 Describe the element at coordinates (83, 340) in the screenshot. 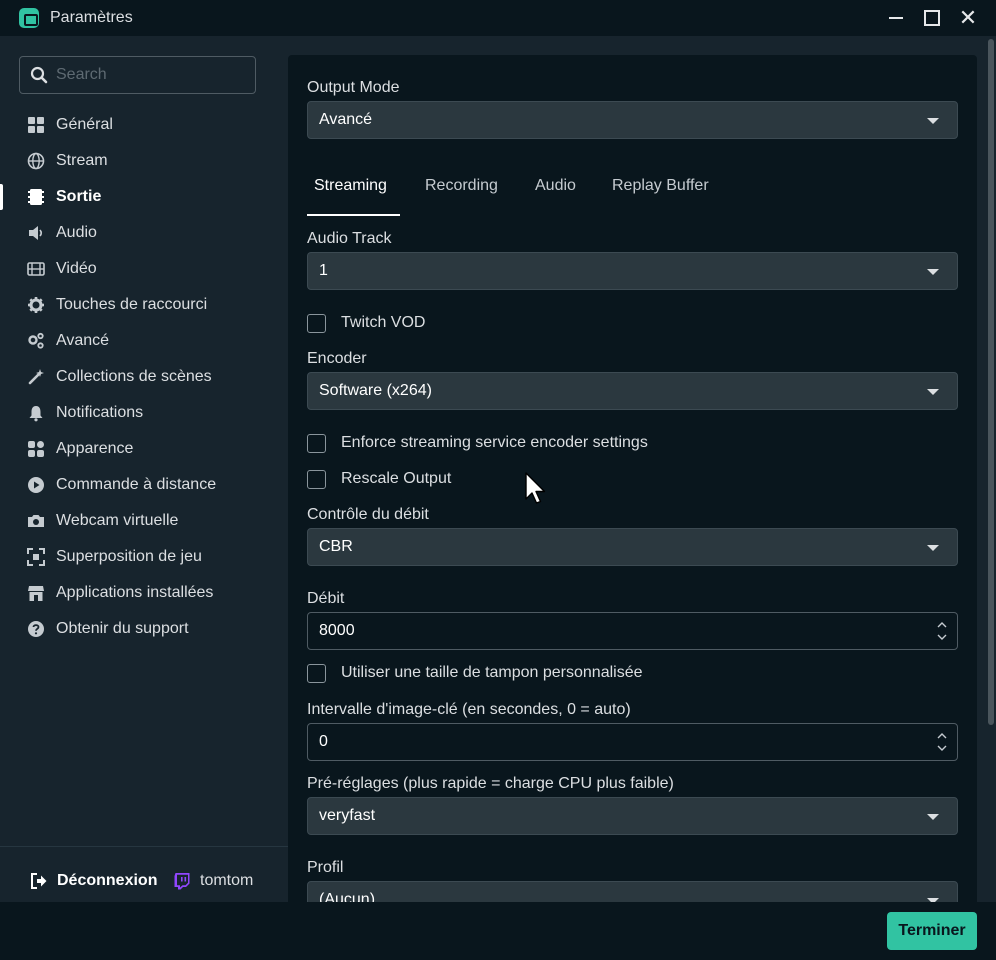

I see `sidebar-item-label: Avancé` at that location.